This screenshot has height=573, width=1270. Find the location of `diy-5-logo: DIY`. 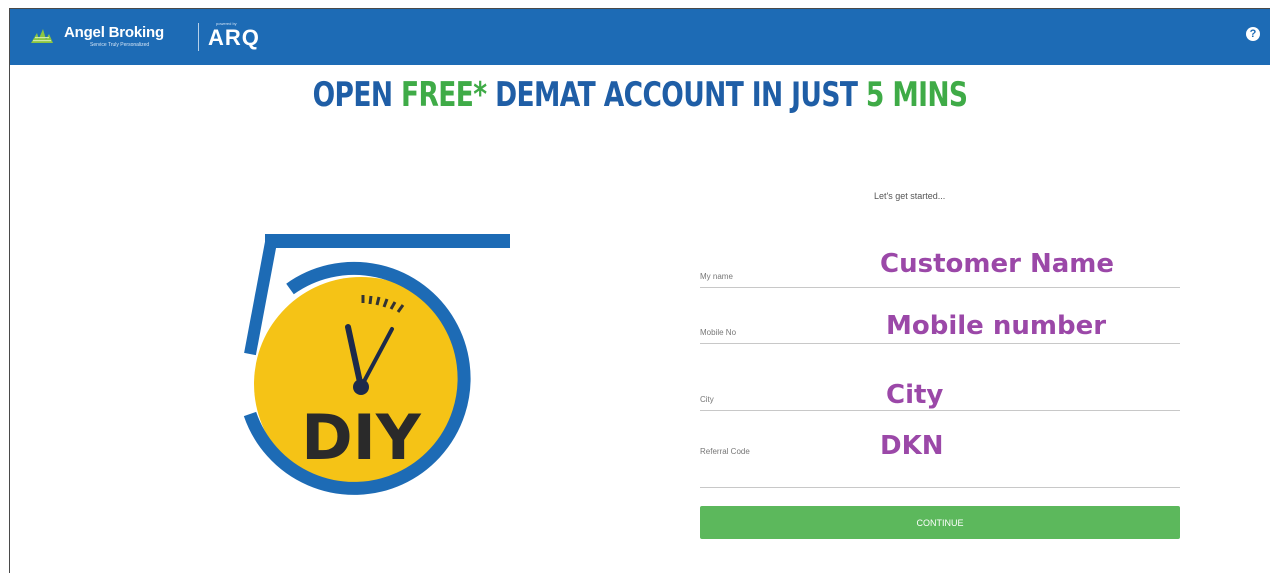

diy-5-logo: DIY is located at coordinates (376, 364).